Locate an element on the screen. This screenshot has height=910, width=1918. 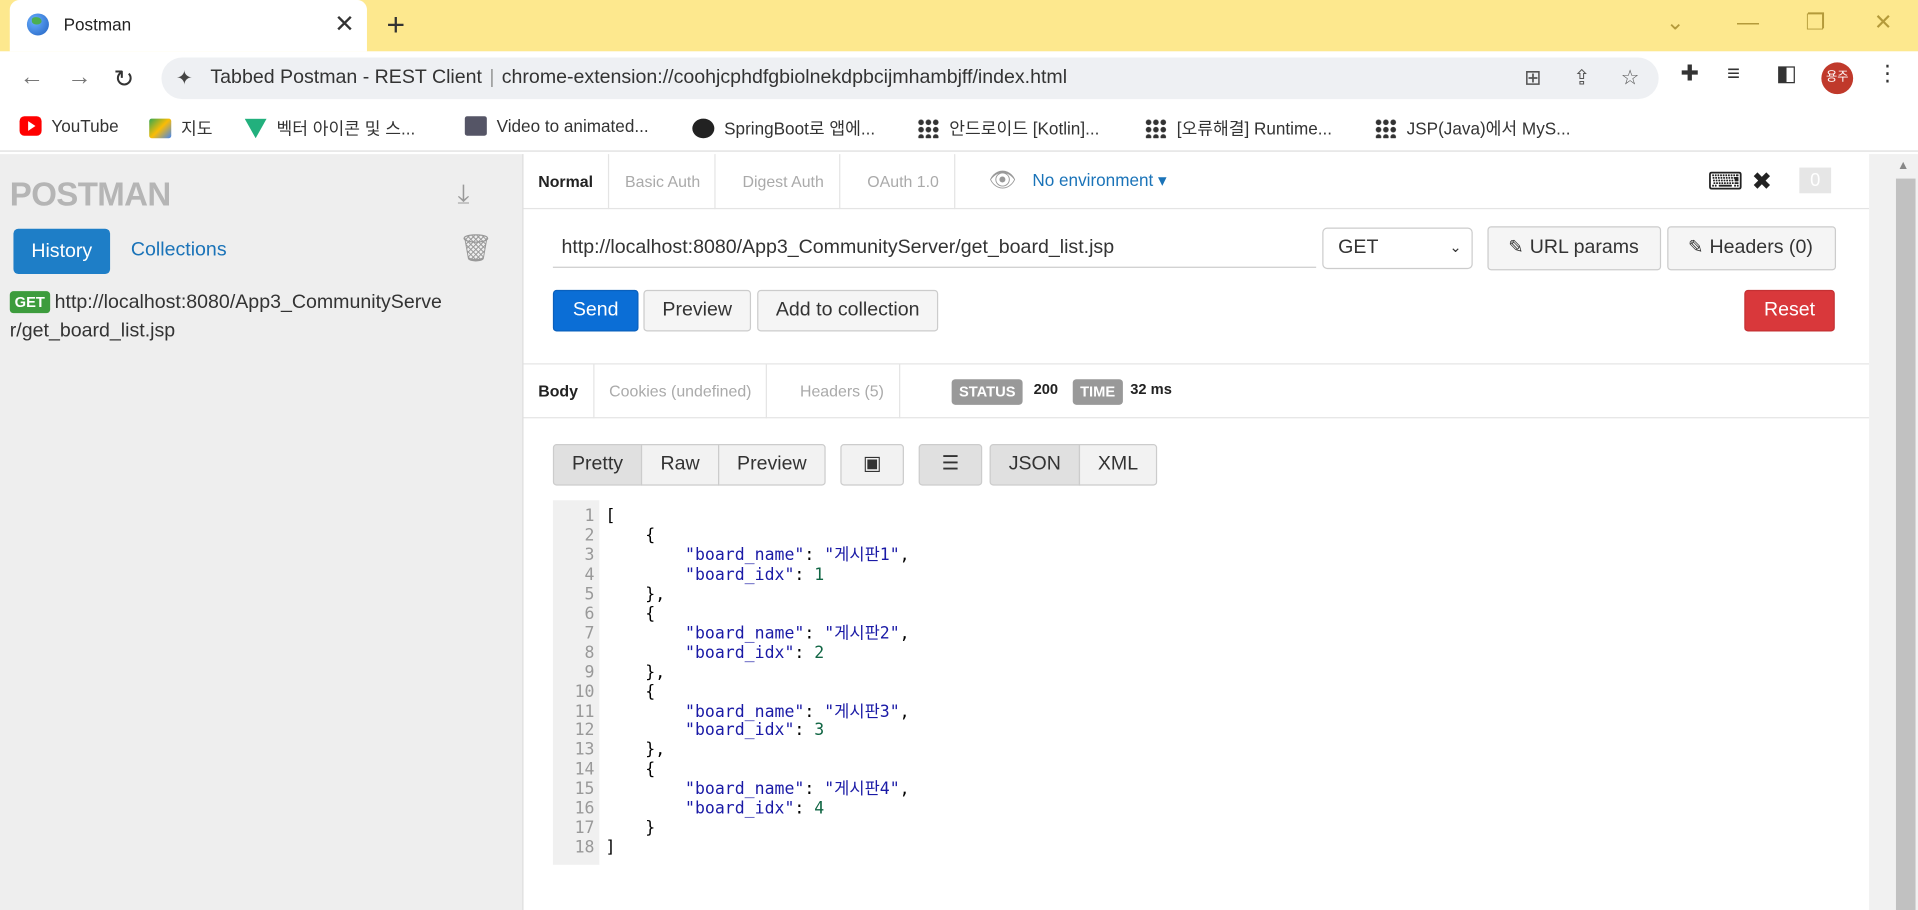
preview-button: Preview is located at coordinates (697, 310).